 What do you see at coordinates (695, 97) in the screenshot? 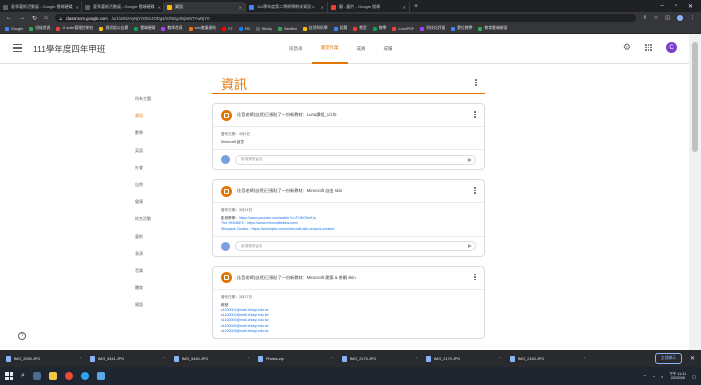
I see `scrollbar-thumb` at bounding box center [695, 97].